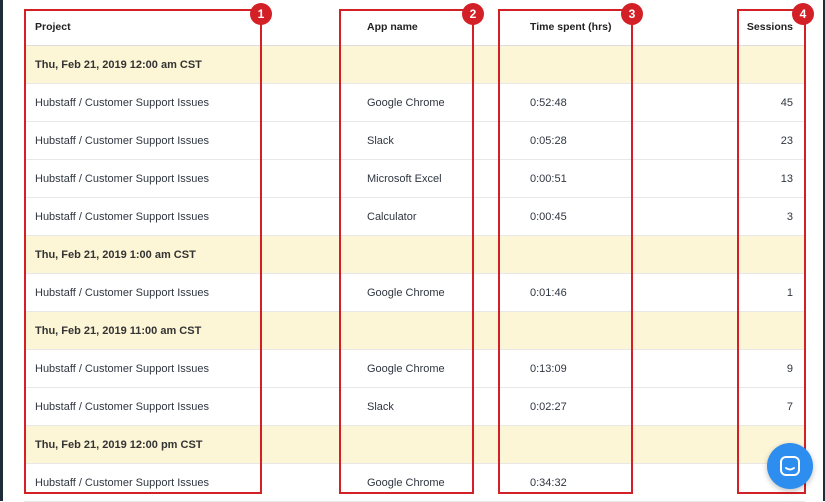  What do you see at coordinates (261, 14) in the screenshot?
I see `annotation-badge-1: 1` at bounding box center [261, 14].